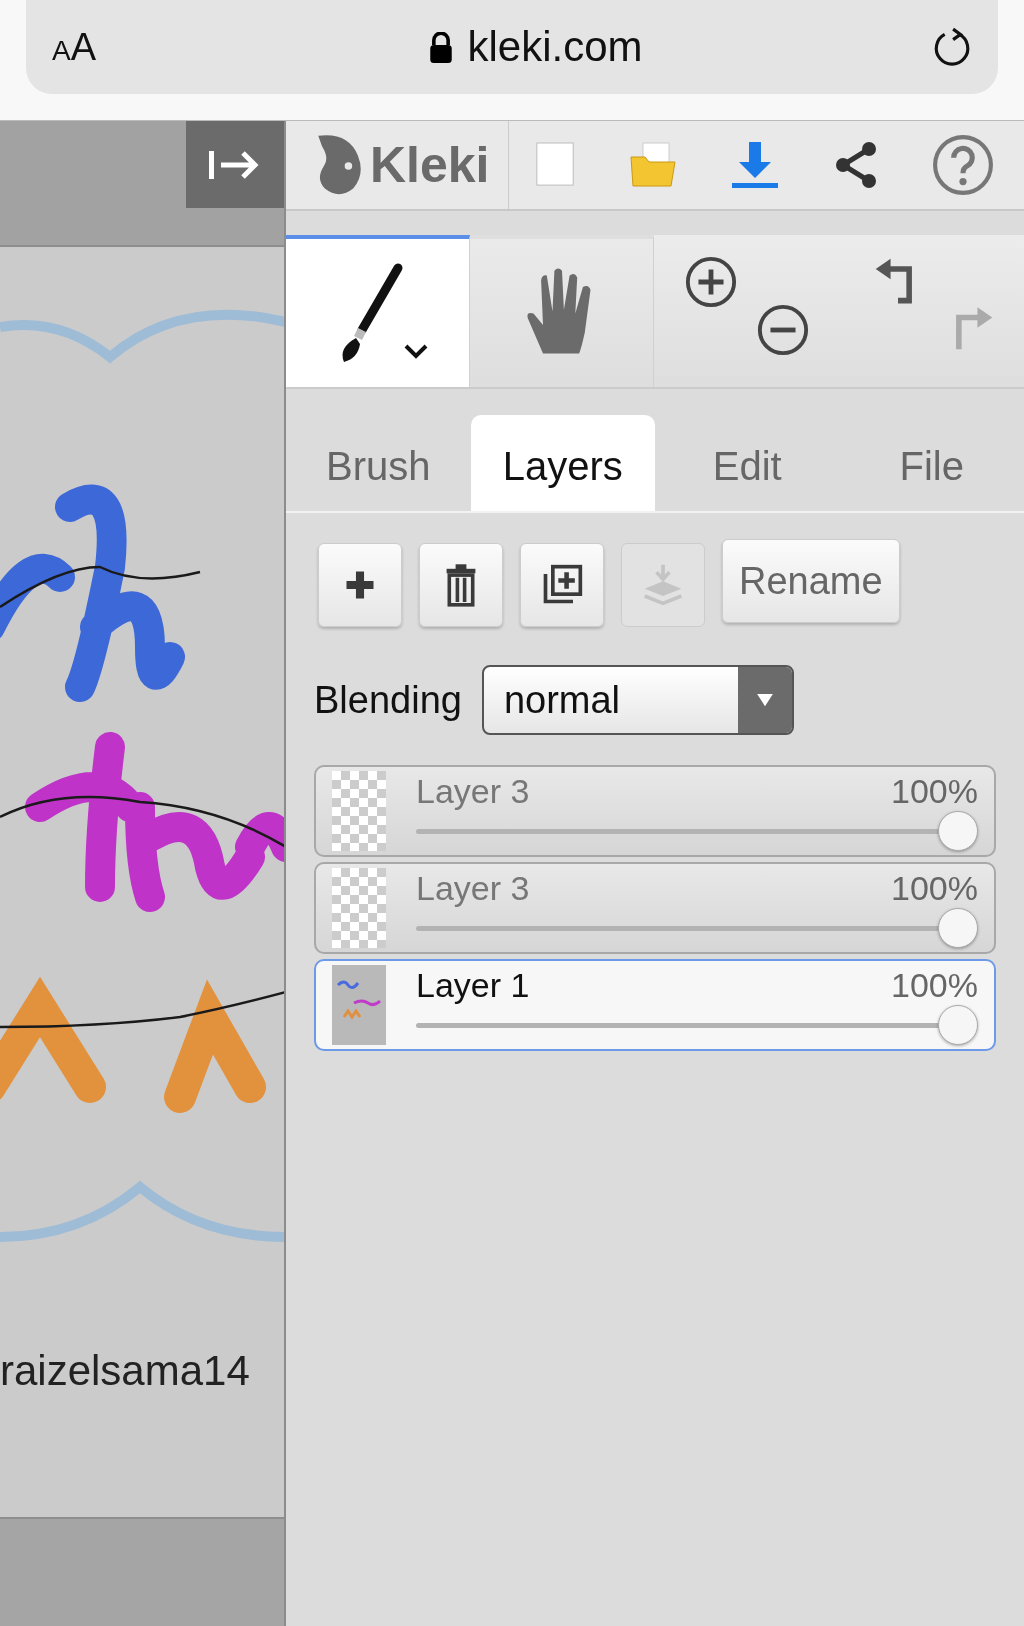 The height and width of the screenshot is (1626, 1024). Describe the element at coordinates (711, 282) in the screenshot. I see `zoom-in-icon` at that location.